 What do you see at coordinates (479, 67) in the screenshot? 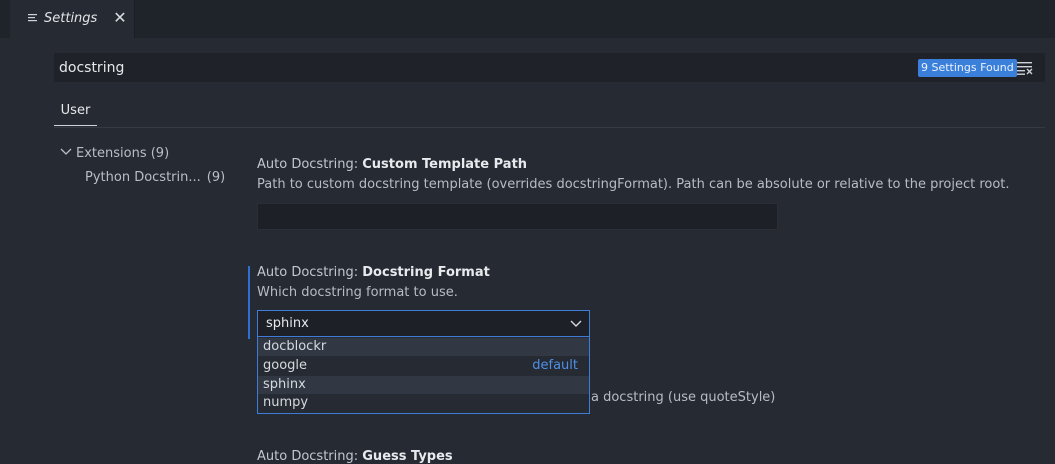
I see `search-input` at bounding box center [479, 67].